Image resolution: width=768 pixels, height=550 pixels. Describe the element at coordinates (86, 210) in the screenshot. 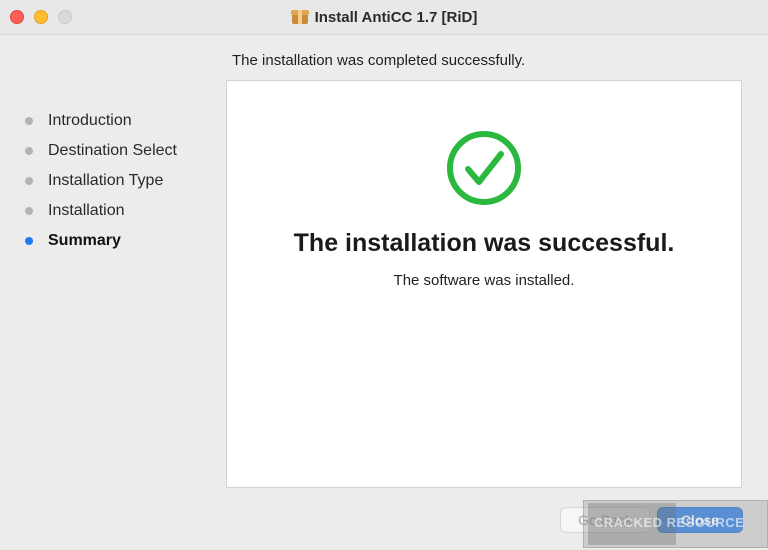

I see `sidebar-step-label: Installation` at that location.